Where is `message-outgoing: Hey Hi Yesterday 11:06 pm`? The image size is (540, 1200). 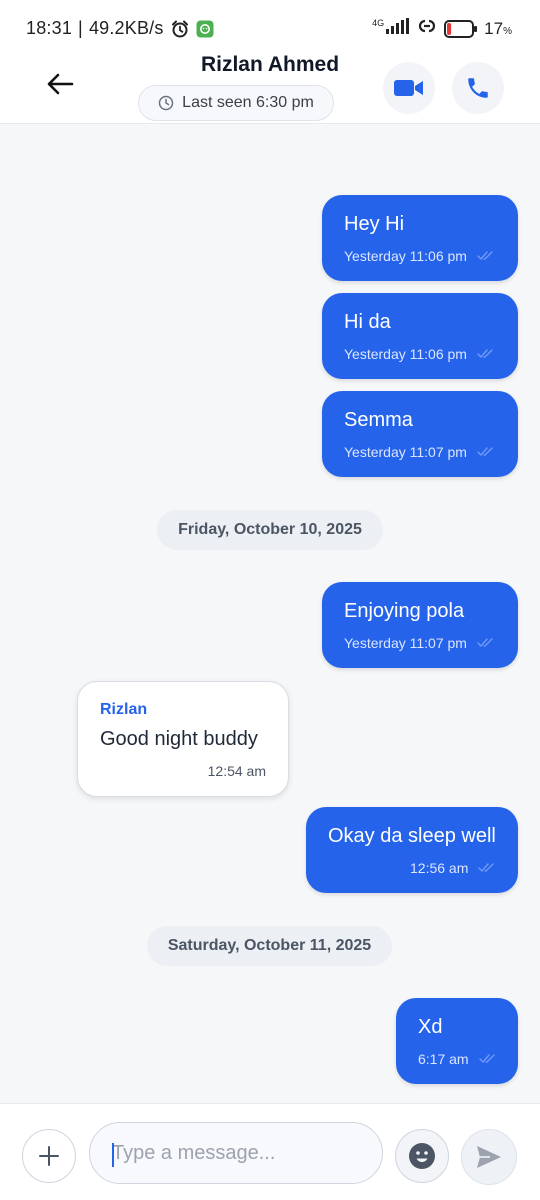
message-outgoing: Hey Hi Yesterday 11:06 pm is located at coordinates (420, 238).